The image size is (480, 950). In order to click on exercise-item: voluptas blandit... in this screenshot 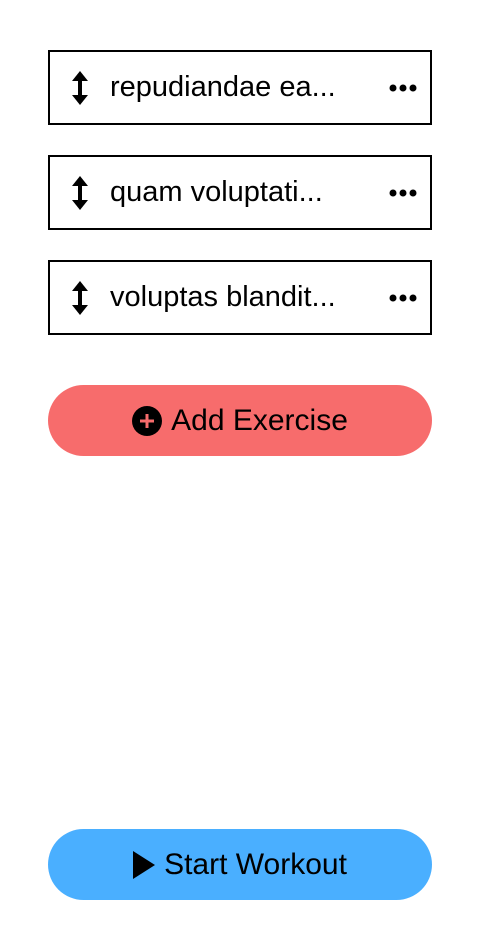, I will do `click(240, 297)`.